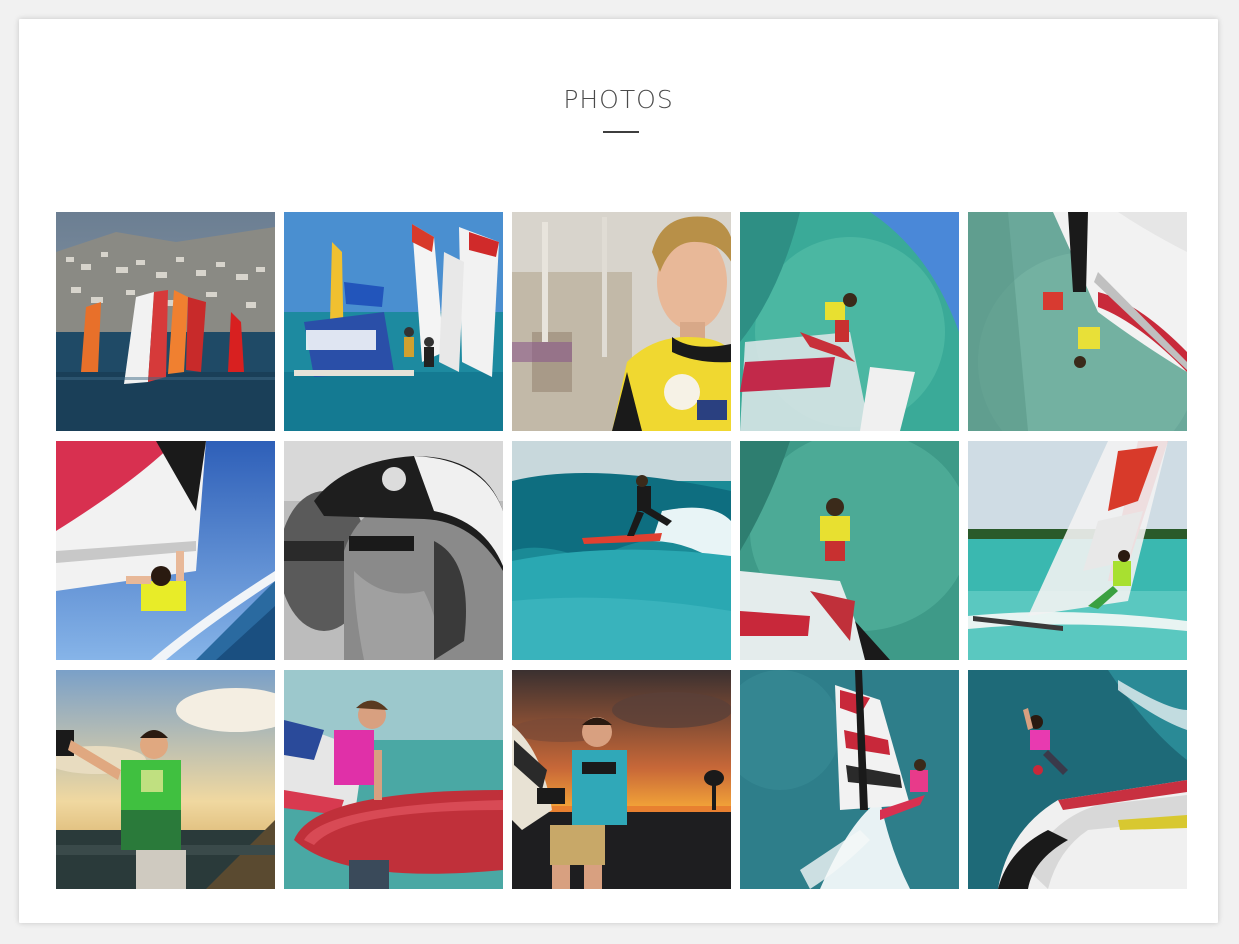  I want to click on title-underline, so click(621, 132).